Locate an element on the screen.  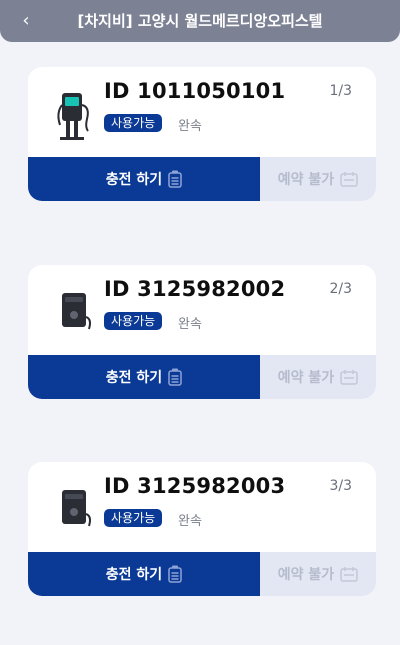
page-indicator: 2/3 is located at coordinates (340, 289).